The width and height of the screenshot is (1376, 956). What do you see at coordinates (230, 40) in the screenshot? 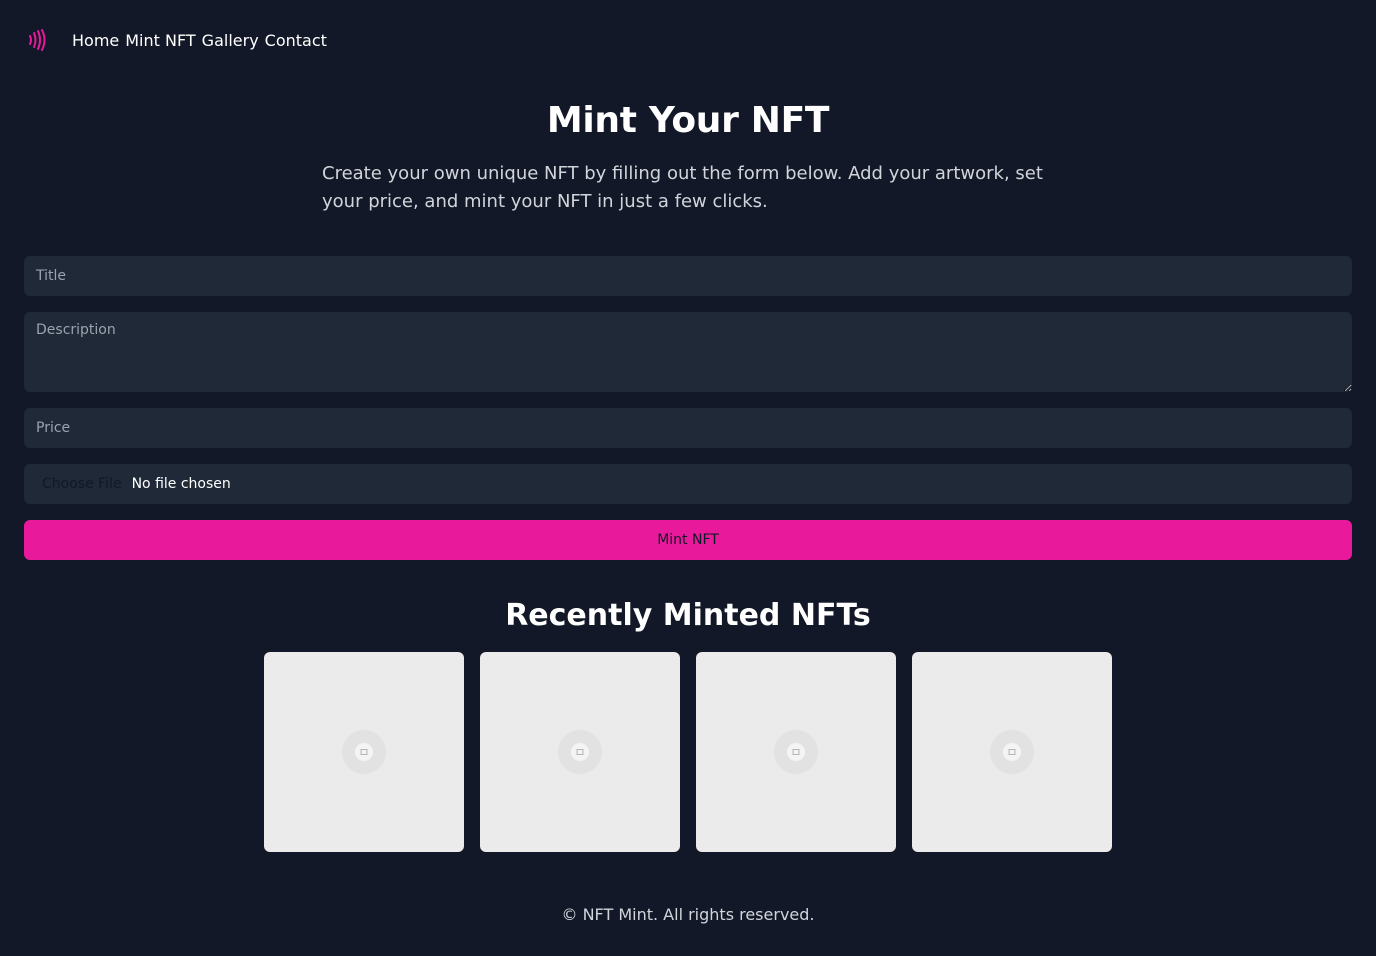
I see `nav-link-gallery: Gallery` at bounding box center [230, 40].